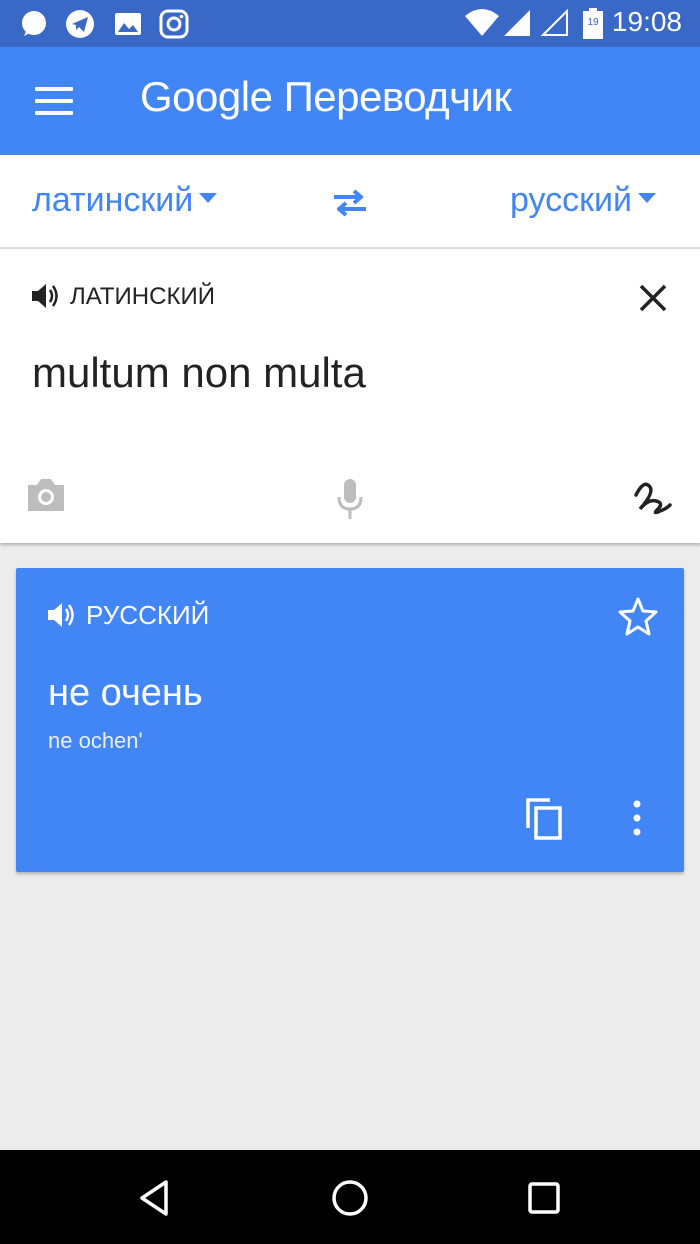 This screenshot has height=1244, width=700. What do you see at coordinates (156, 1198) in the screenshot?
I see `back-icon` at bounding box center [156, 1198].